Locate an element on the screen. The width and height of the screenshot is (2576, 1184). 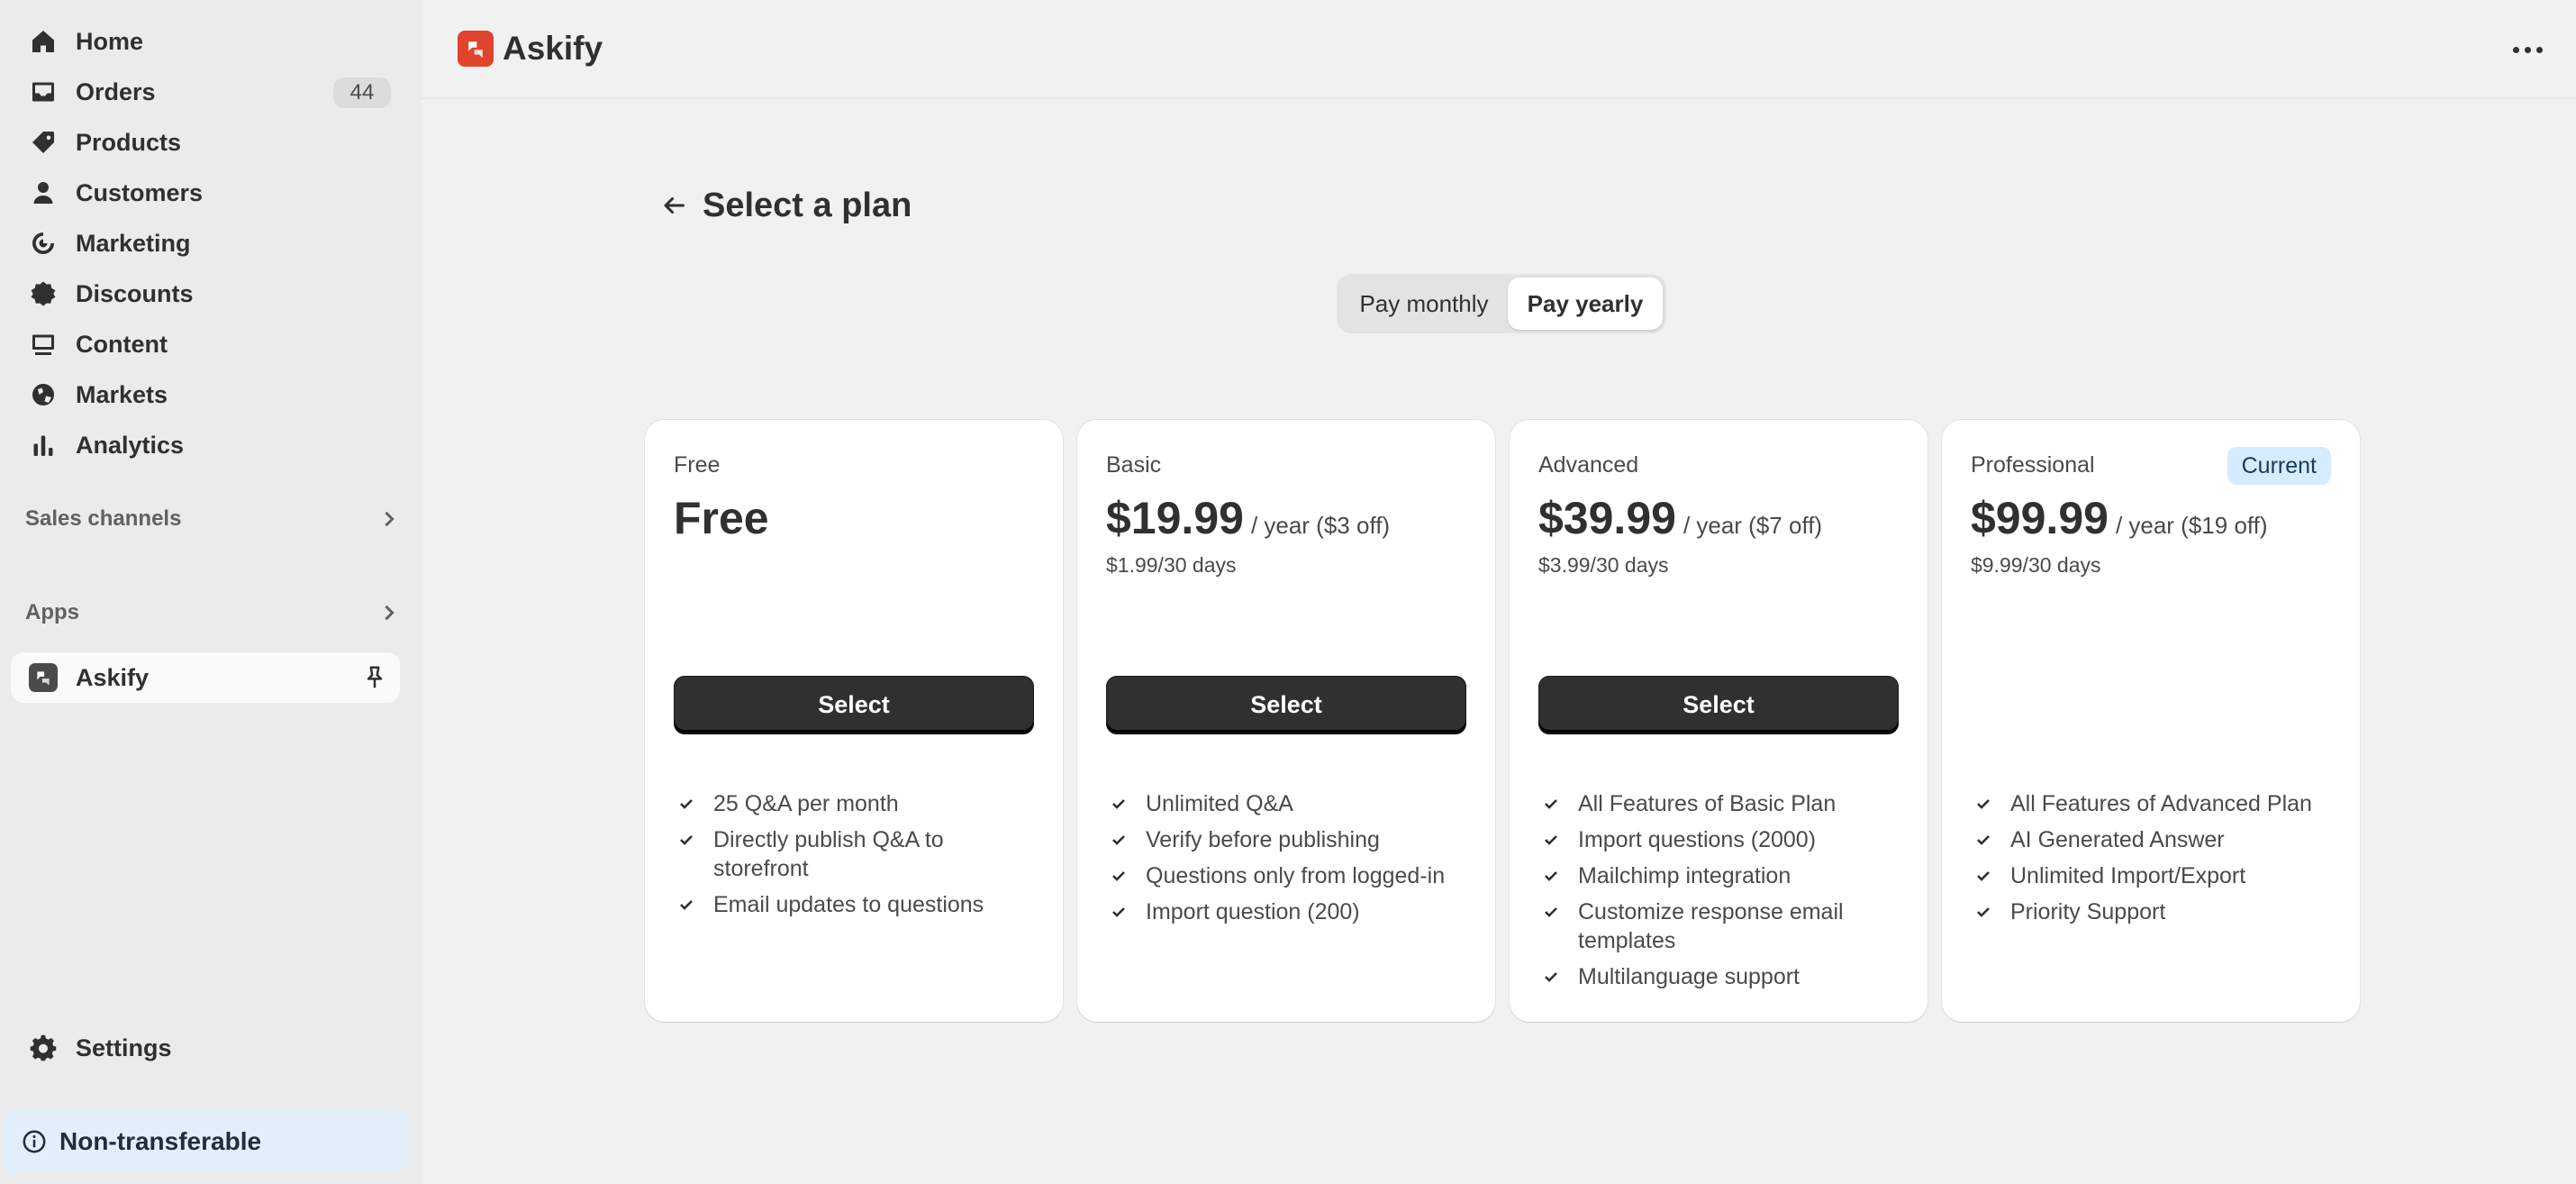
feature-item: Import question (200) is located at coordinates (1292, 911).